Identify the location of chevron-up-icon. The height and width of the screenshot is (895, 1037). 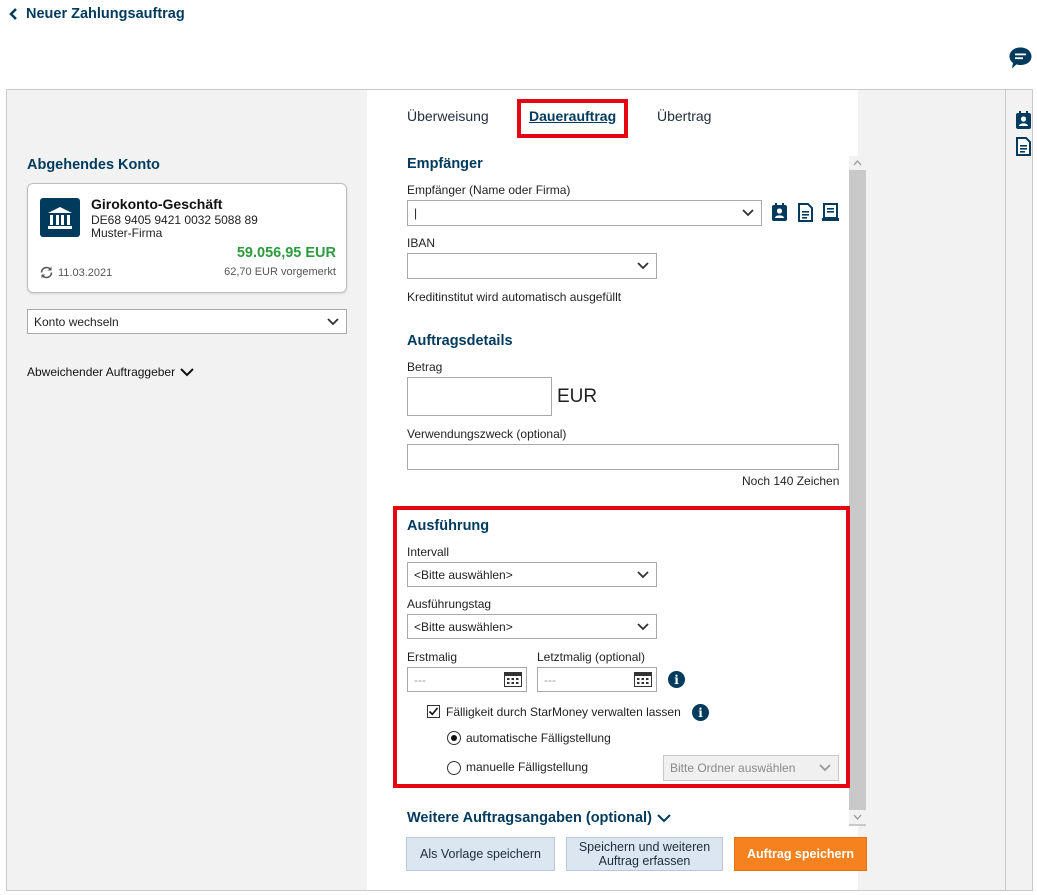
(857, 163).